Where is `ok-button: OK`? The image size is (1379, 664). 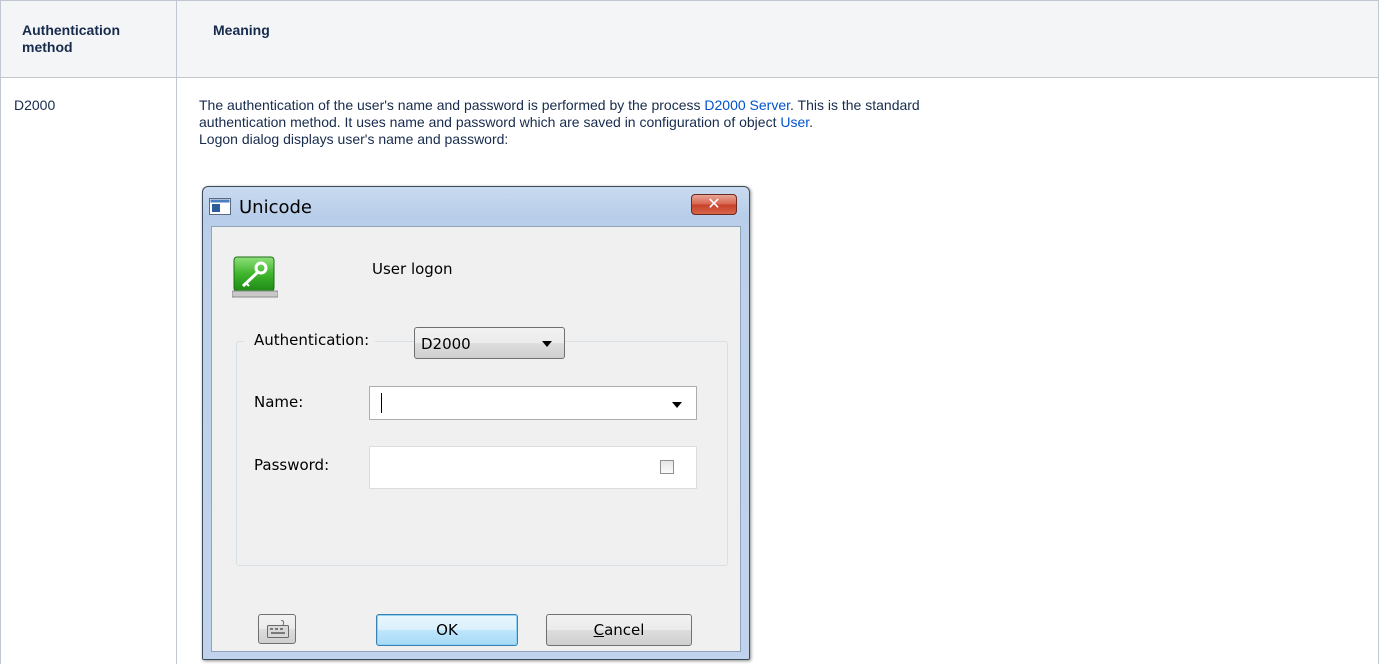
ok-button: OK is located at coordinates (447, 630).